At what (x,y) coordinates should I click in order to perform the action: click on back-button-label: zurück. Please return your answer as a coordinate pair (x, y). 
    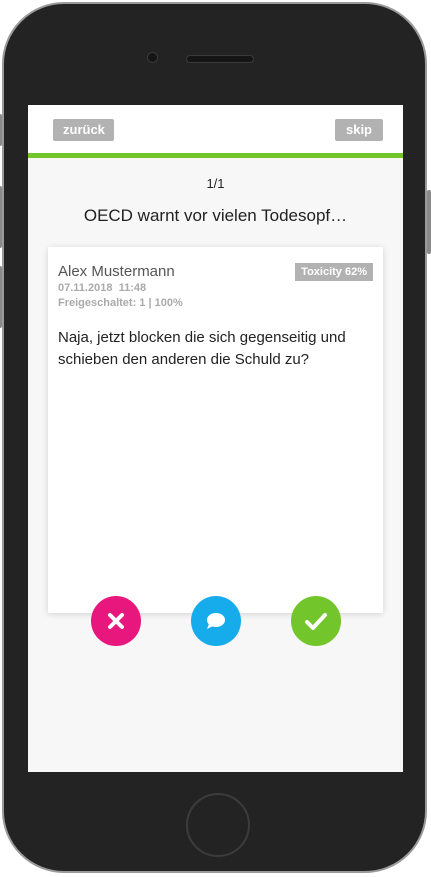
    Looking at the image, I should click on (84, 129).